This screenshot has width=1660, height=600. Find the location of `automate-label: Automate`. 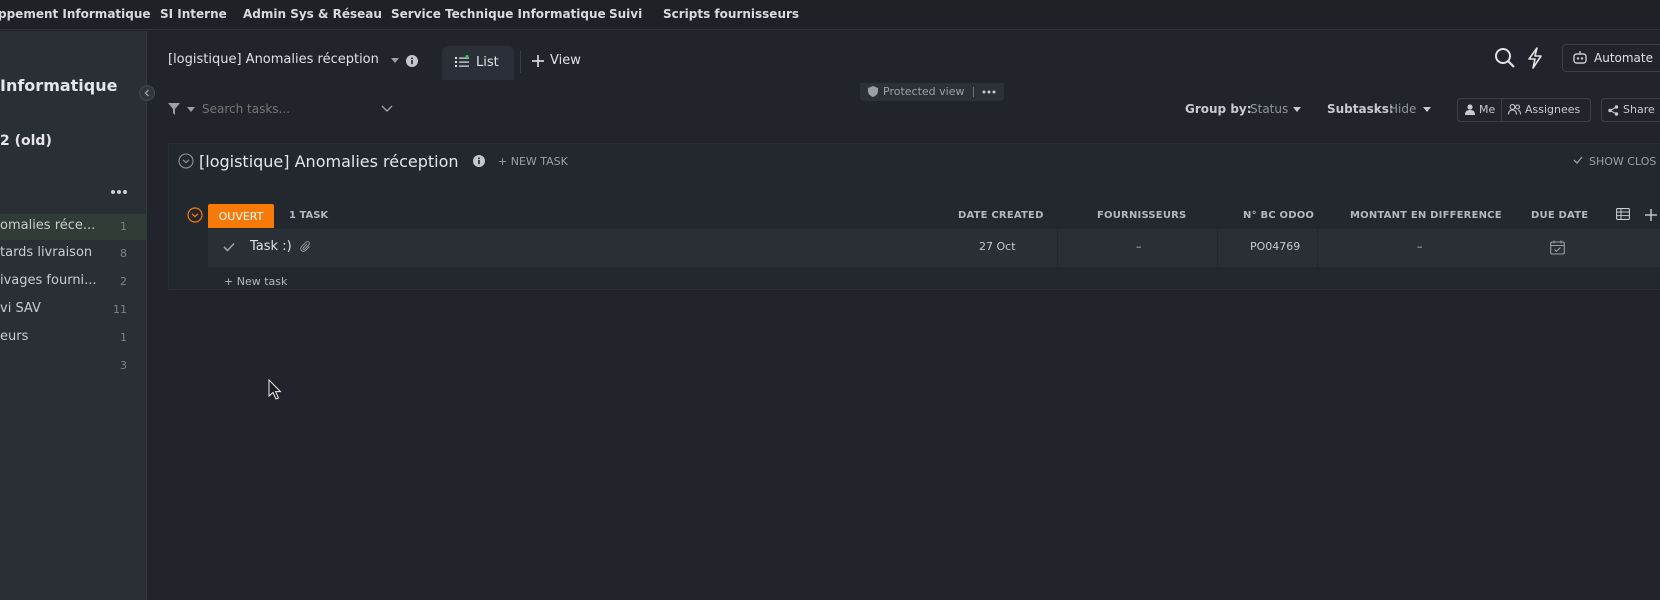

automate-label: Automate is located at coordinates (1623, 58).